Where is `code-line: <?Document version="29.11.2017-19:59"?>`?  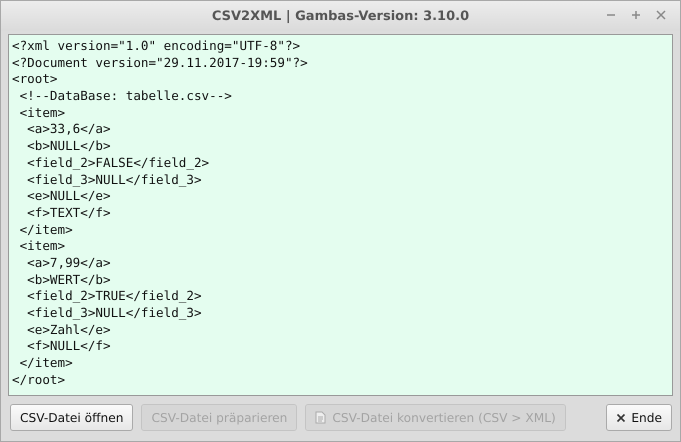
code-line: <?Document version="29.11.2017-19:59"?> is located at coordinates (160, 63).